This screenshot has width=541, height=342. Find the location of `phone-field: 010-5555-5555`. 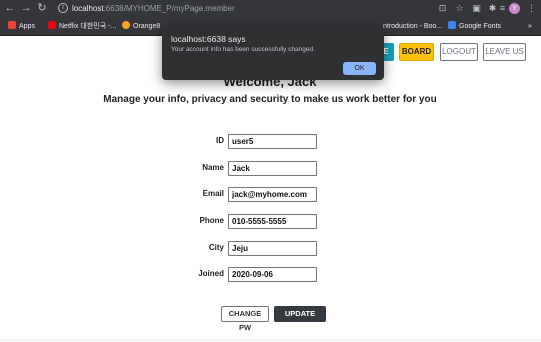

phone-field: 010-5555-5555 is located at coordinates (272, 221).